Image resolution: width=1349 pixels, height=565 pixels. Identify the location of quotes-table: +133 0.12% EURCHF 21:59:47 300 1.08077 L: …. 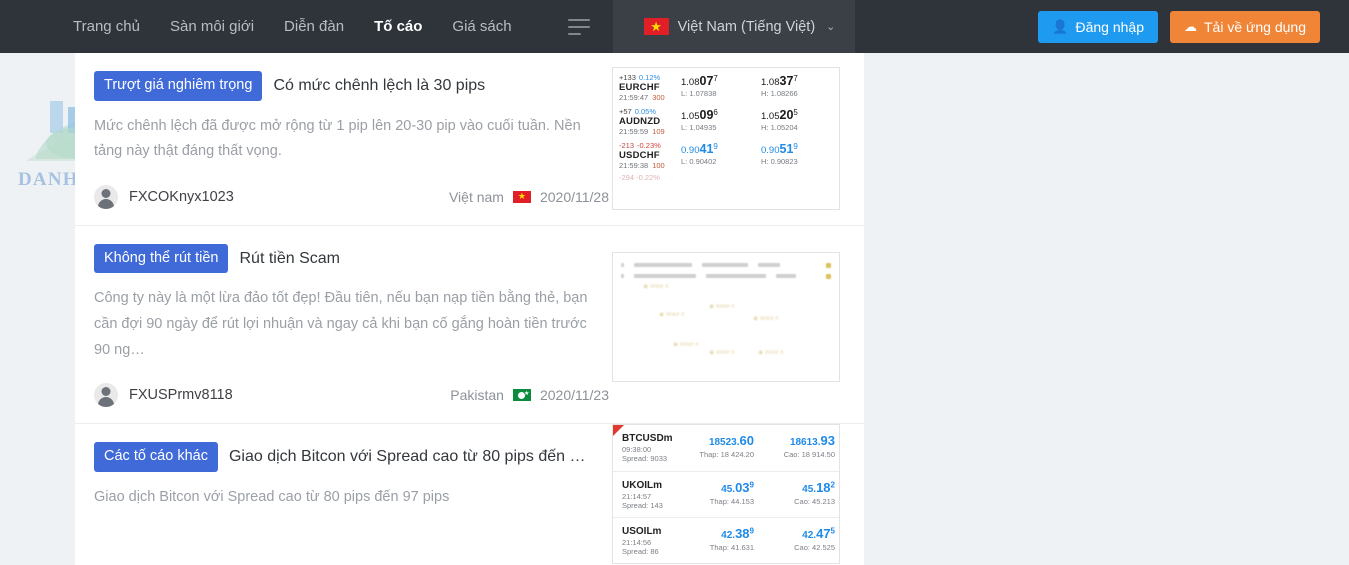
(726, 125).